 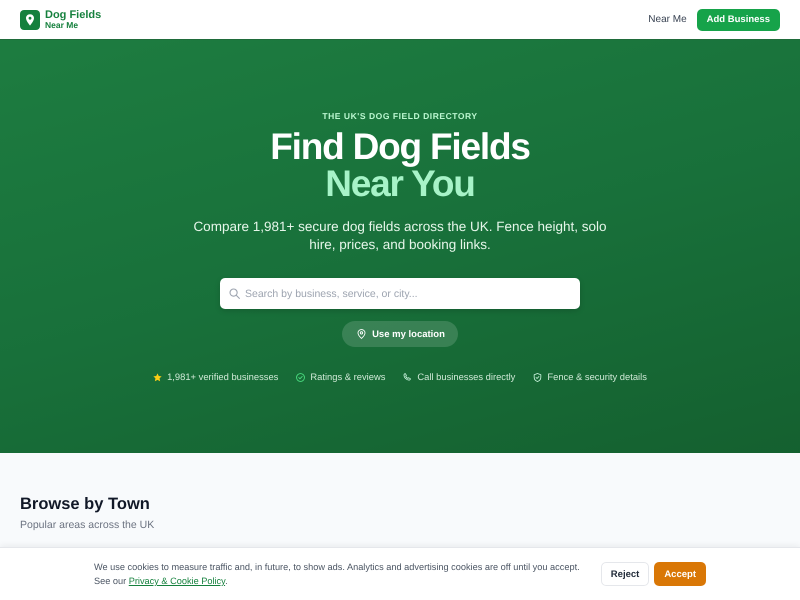 I want to click on logo-title: Dog Fields, so click(x=73, y=15).